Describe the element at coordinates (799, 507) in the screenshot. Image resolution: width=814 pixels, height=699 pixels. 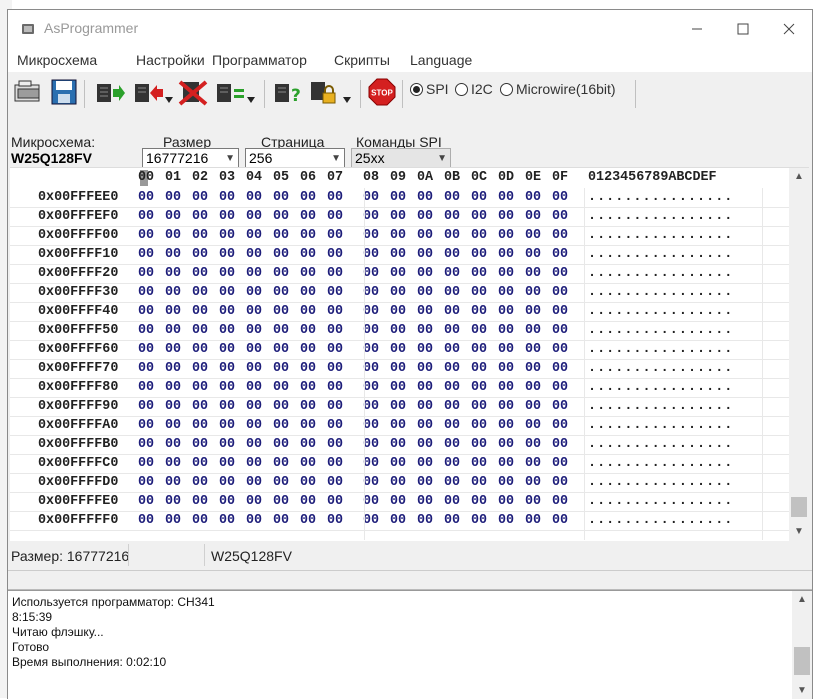
I see `hex-scrollbar-thumb` at that location.